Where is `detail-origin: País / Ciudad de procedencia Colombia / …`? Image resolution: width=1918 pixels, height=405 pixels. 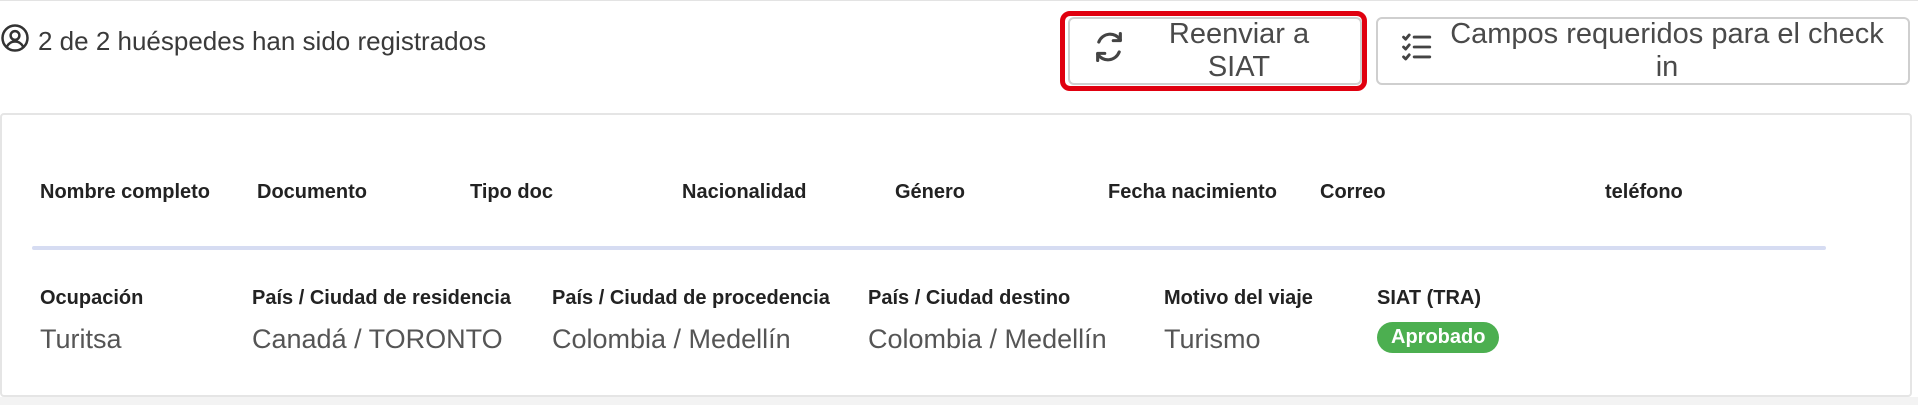 detail-origin: País / Ciudad de procedencia Colombia / … is located at coordinates (691, 321).